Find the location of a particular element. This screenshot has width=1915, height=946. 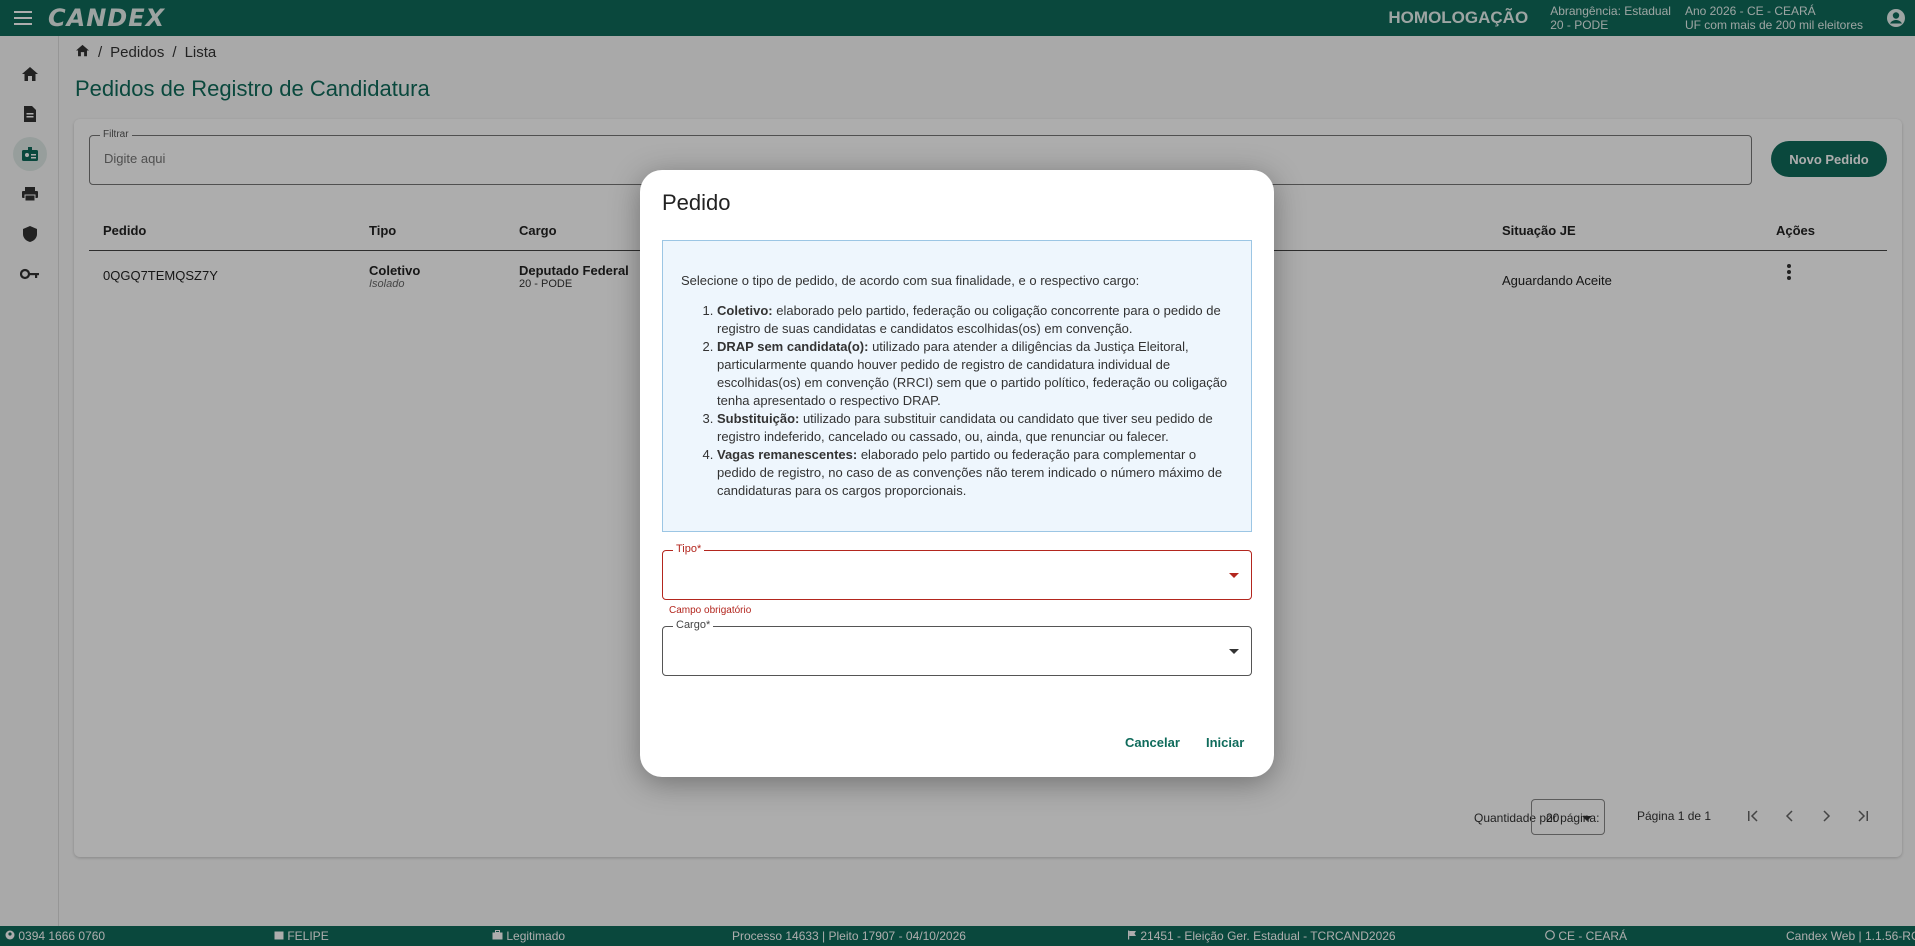

tipo-error: Campo obrigatório is located at coordinates (710, 610).